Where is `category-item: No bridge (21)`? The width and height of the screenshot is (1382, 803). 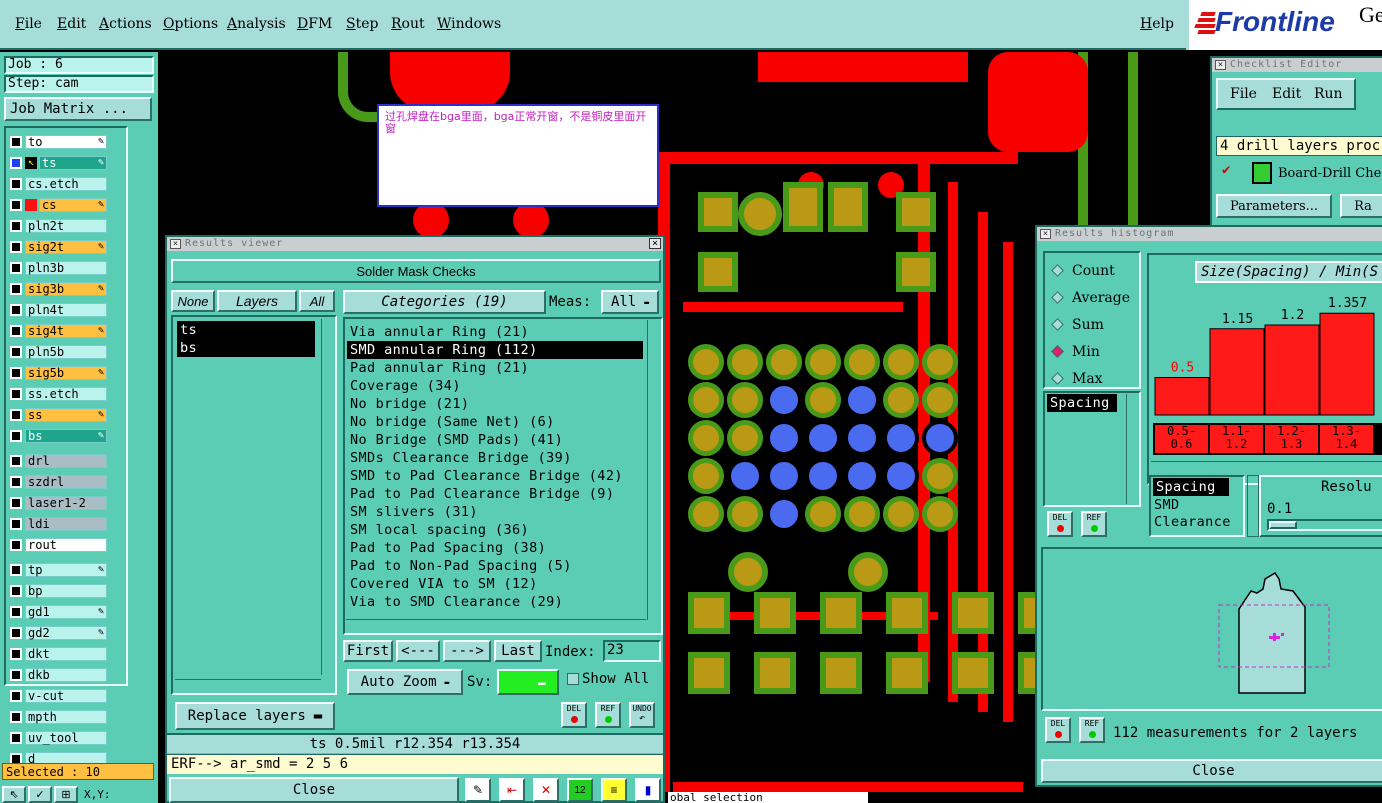
category-item: No bridge (21) is located at coordinates (495, 404).